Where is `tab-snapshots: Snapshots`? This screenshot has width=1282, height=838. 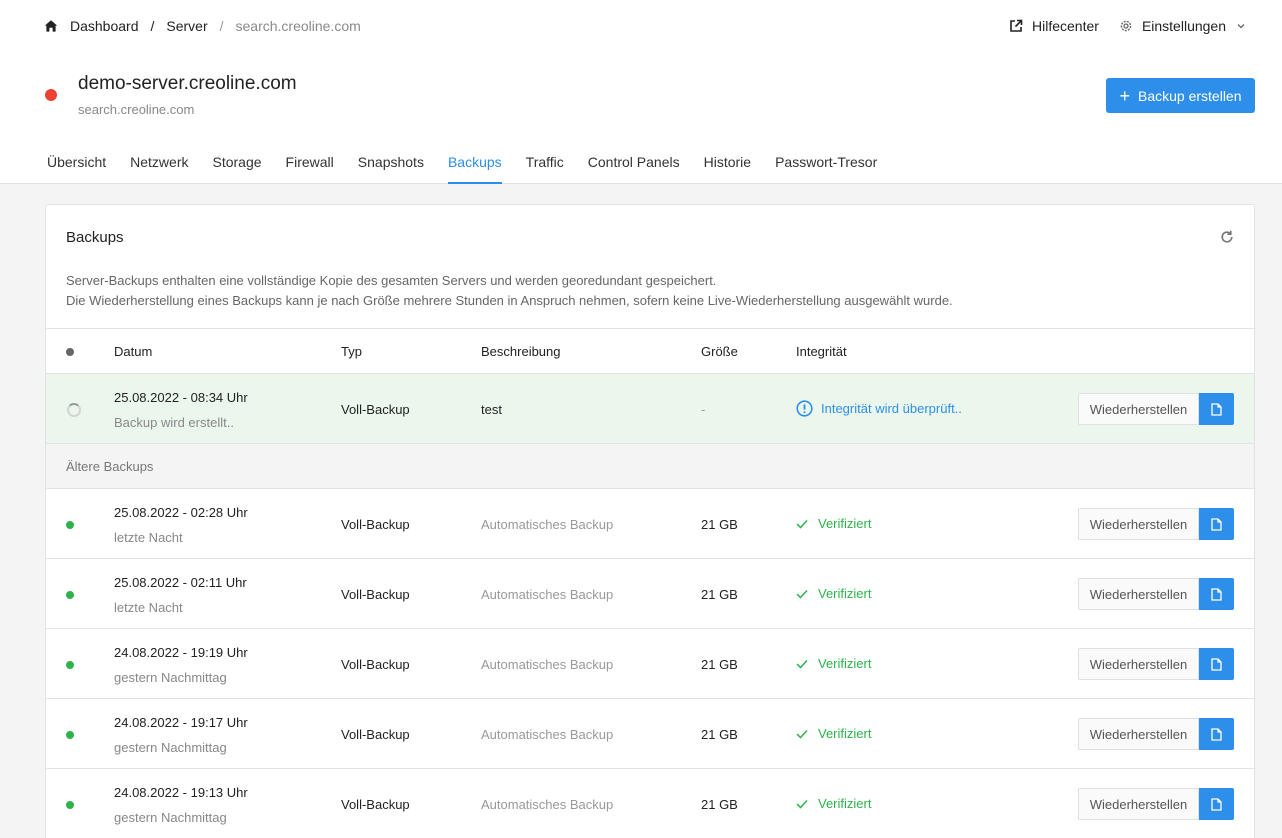
tab-snapshots: Snapshots is located at coordinates (391, 167).